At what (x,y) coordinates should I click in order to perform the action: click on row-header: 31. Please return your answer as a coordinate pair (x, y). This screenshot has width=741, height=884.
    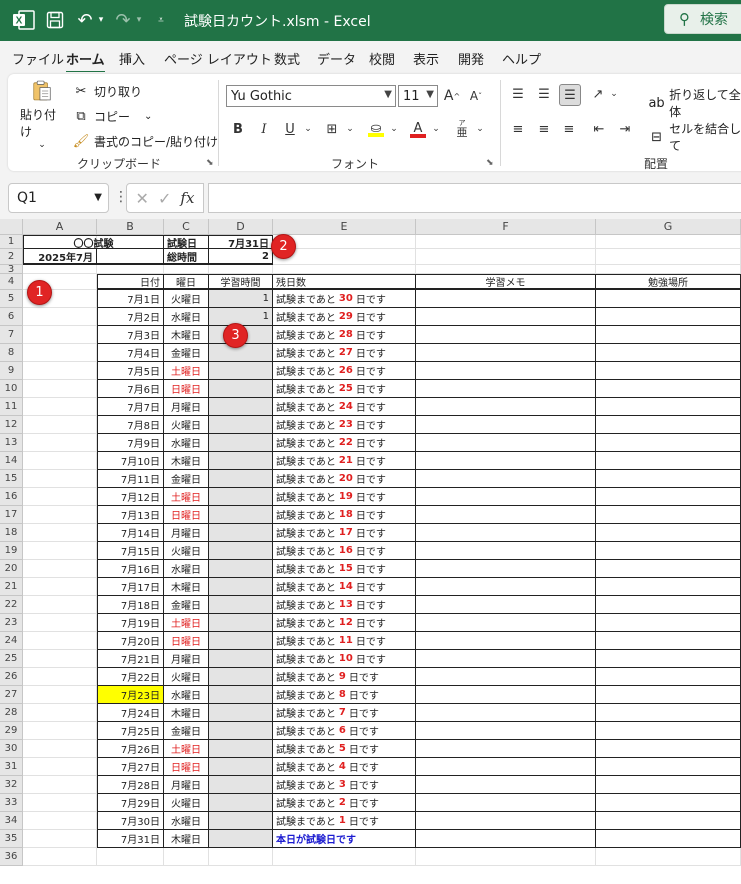
    Looking at the image, I should click on (11, 767).